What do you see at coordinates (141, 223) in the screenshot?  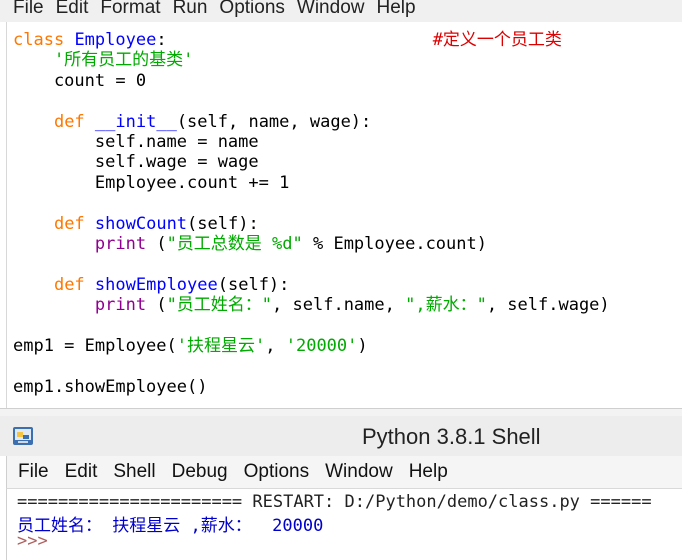 I see `function-name: showCount` at bounding box center [141, 223].